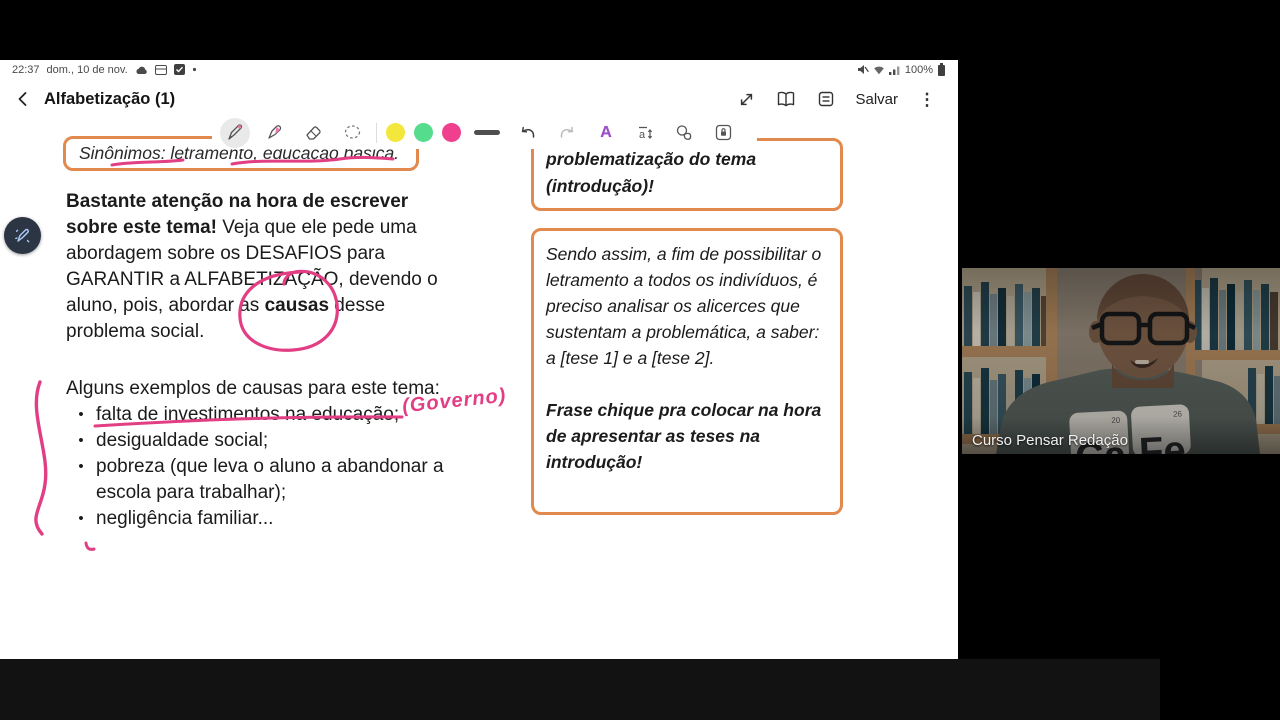 This screenshot has height=720, width=1280. I want to click on undo-icon, so click(528, 133).